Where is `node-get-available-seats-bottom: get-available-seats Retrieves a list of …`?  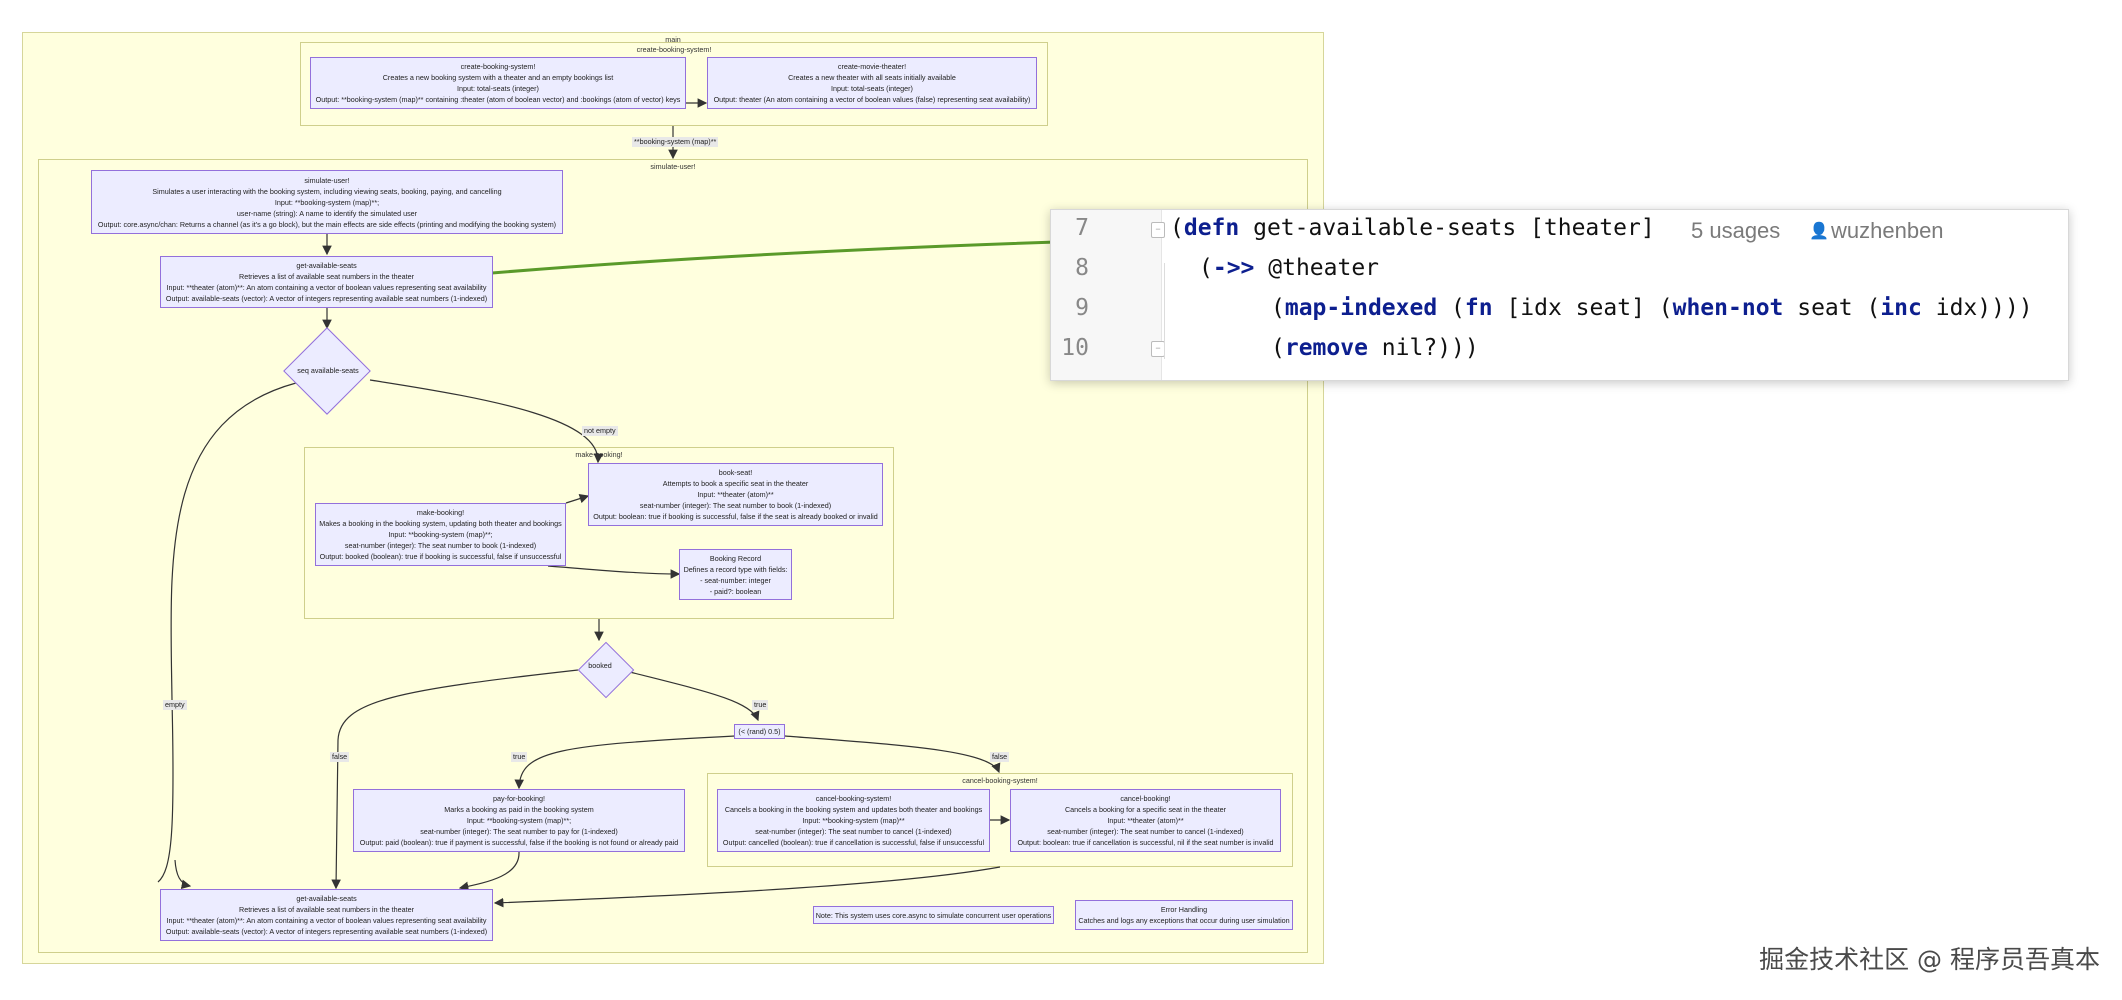 node-get-available-seats-bottom: get-available-seats Retrieves a list of … is located at coordinates (326, 915).